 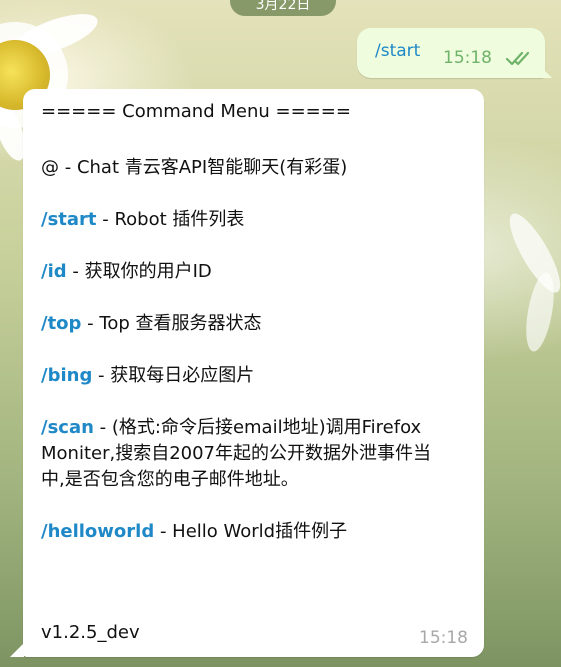 I want to click on command-desc-helloworld: - Hello World插件例子, so click(x=251, y=531).